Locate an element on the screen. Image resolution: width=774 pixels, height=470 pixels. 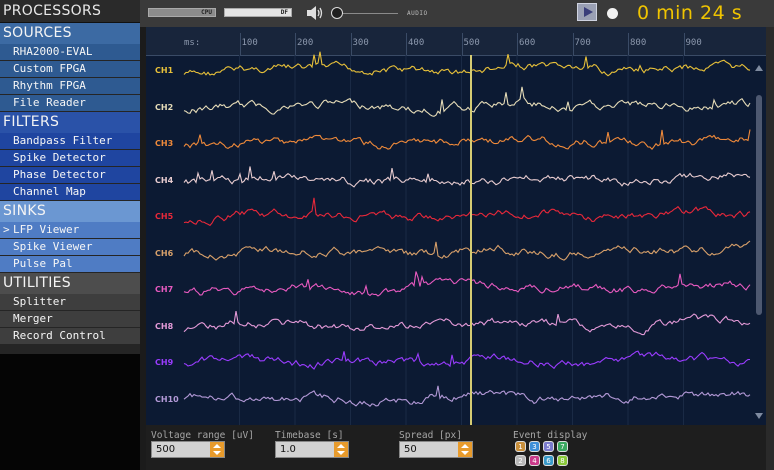
event-display-option: Event display is located at coordinates (550, 435).